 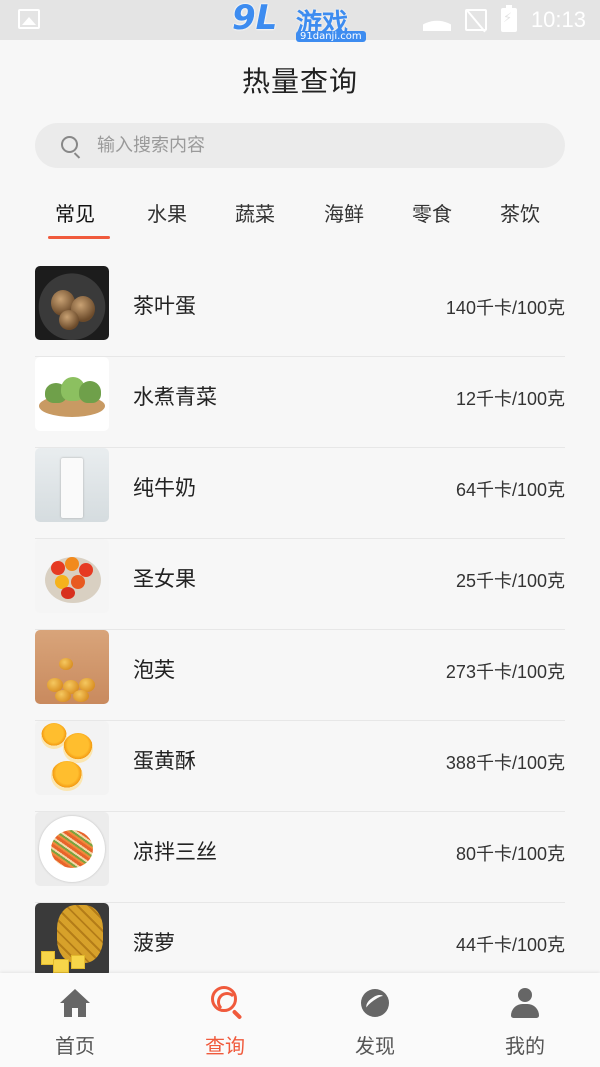 What do you see at coordinates (505, 672) in the screenshot?
I see `food-calories: 273千卡/100克` at bounding box center [505, 672].